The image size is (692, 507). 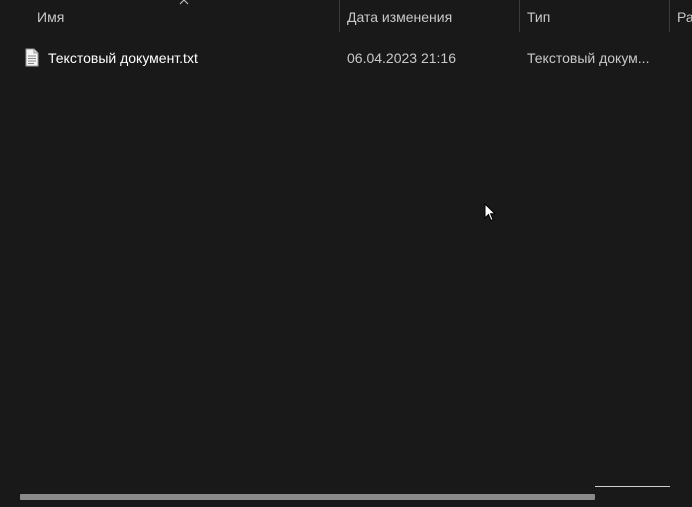 I want to click on column-header-type: Тип, so click(x=597, y=17).